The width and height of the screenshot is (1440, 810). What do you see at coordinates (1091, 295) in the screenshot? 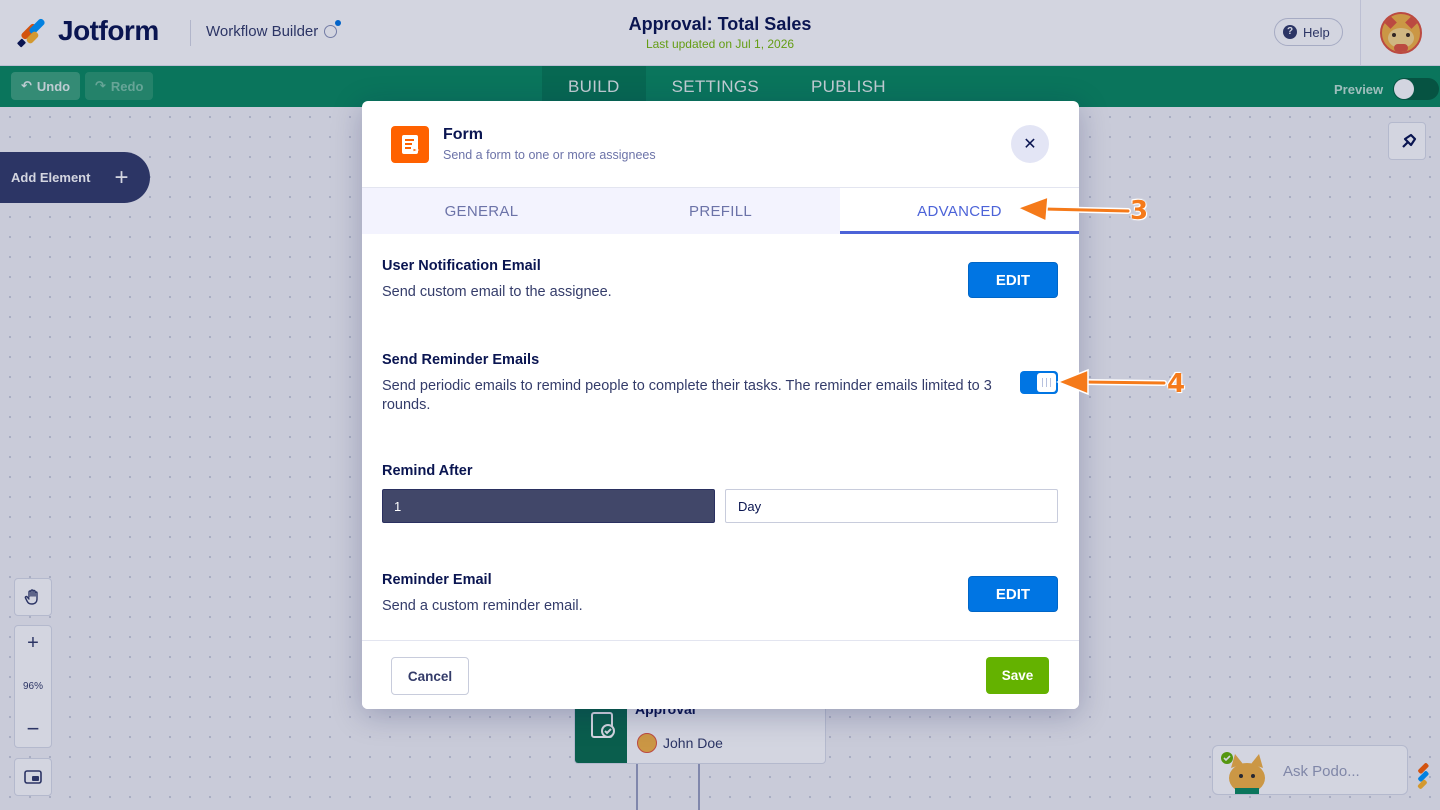
I see `annotation-arrows` at bounding box center [1091, 295].